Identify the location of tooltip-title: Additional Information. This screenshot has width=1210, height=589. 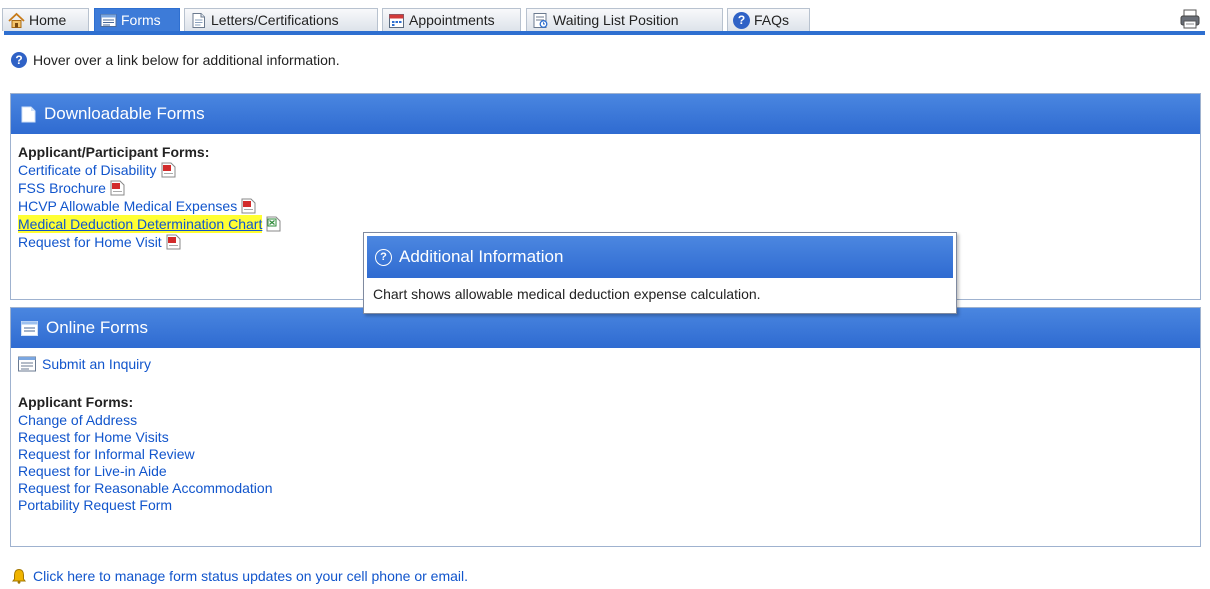
(481, 256).